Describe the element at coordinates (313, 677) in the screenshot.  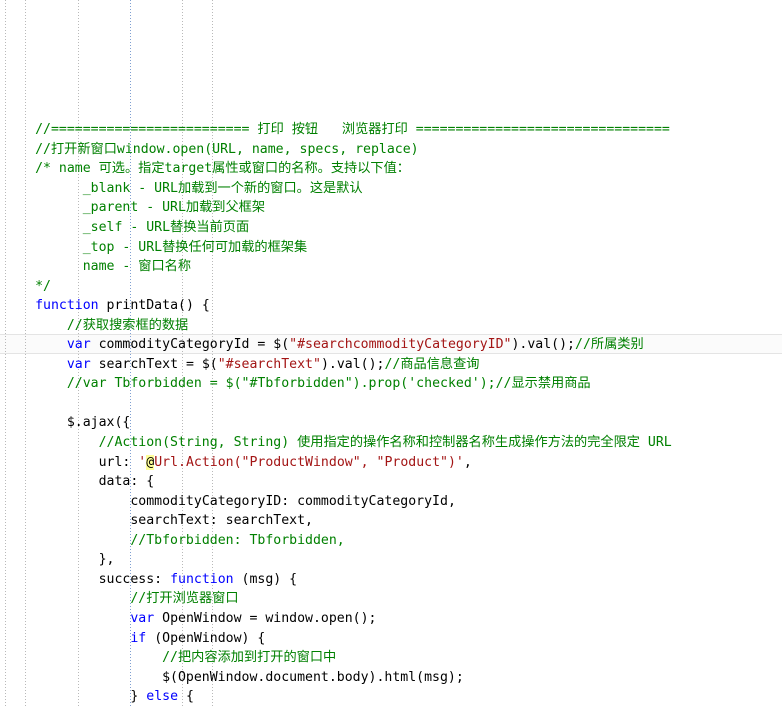
I see `token-plain: $(OpenWindow.document.body).html(msg);` at that location.